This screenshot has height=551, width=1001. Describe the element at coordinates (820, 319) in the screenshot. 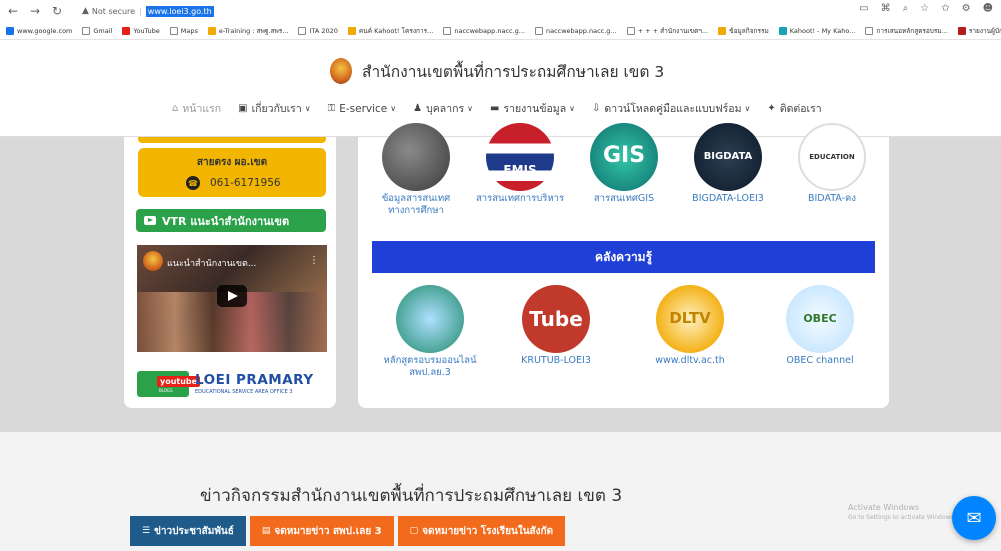

I see `obec-channel-icon: OBEC` at that location.